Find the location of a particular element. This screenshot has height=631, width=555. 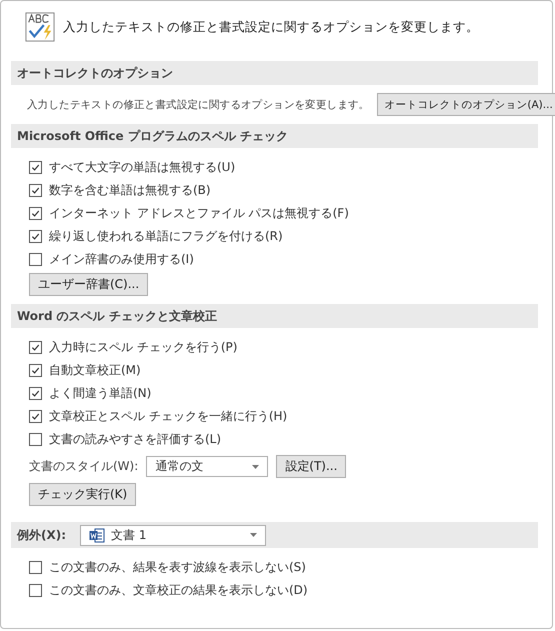

style-label: 文書のスタイル(W): is located at coordinates (83, 466).